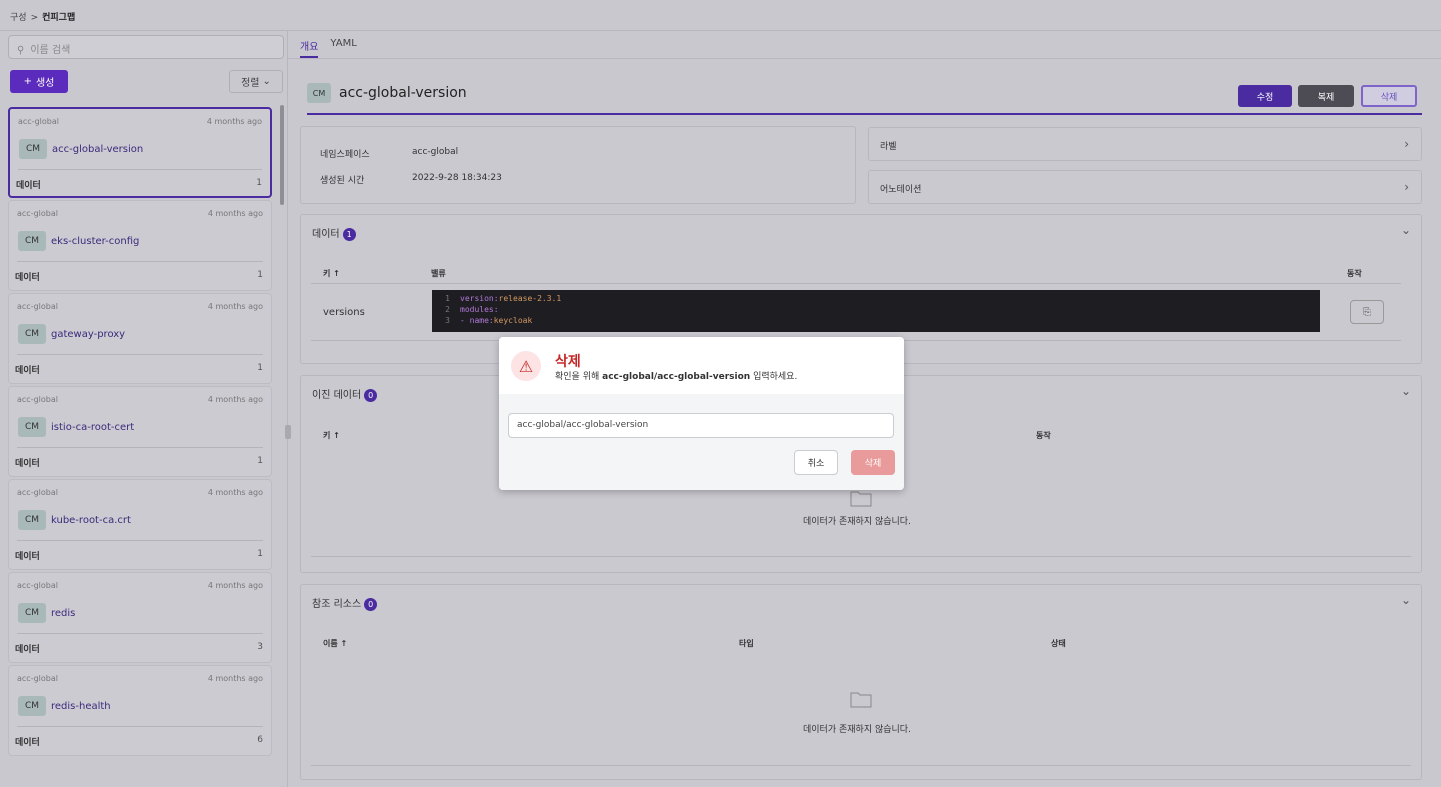 The image size is (1441, 787). What do you see at coordinates (1265, 96) in the screenshot?
I see `edit-button: 수정` at bounding box center [1265, 96].